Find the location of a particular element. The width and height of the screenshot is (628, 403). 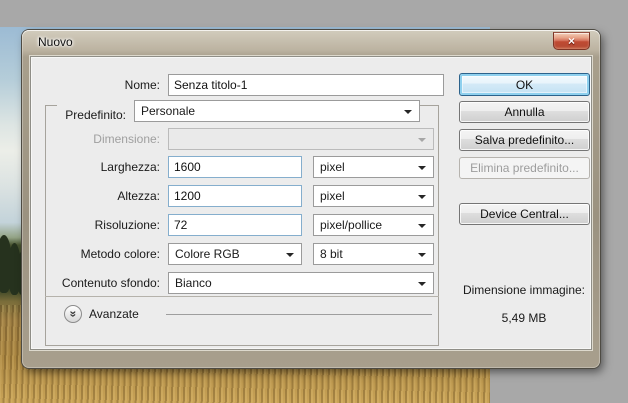

image-size-label: Dimensione immagine: is located at coordinates (524, 290).